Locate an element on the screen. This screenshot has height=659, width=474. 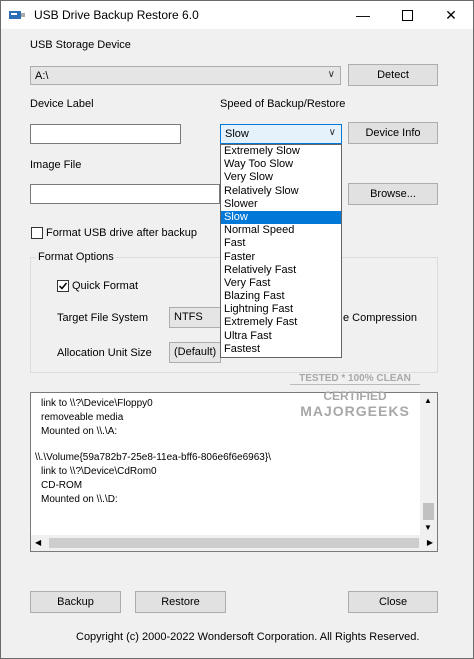
target-fs-label: Target File System is located at coordinates (103, 318).